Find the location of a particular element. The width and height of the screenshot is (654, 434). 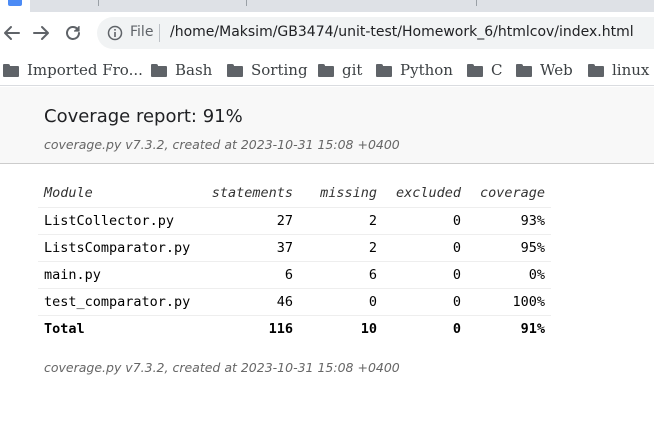

bookmark-python: Python is located at coordinates (414, 70).